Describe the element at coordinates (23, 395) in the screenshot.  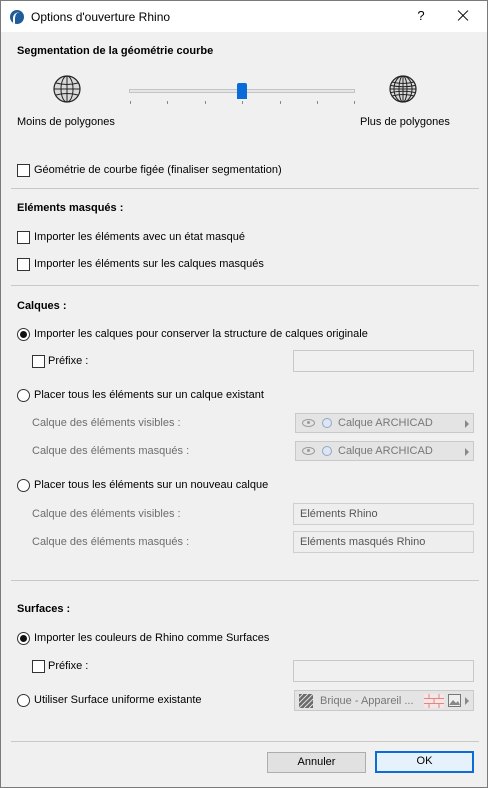
I see `layers-option-existing-radio` at that location.